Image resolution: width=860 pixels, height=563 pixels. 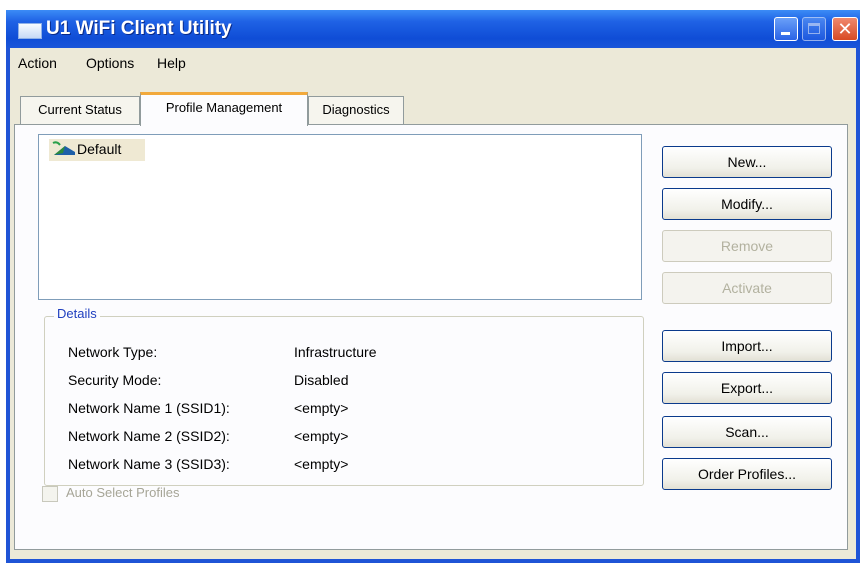 I want to click on detail-value-network-type: Infrastructure, so click(x=335, y=352).